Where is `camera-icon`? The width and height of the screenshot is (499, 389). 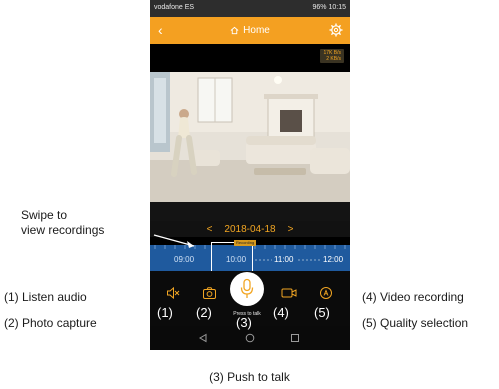
camera-icon is located at coordinates (209, 293).